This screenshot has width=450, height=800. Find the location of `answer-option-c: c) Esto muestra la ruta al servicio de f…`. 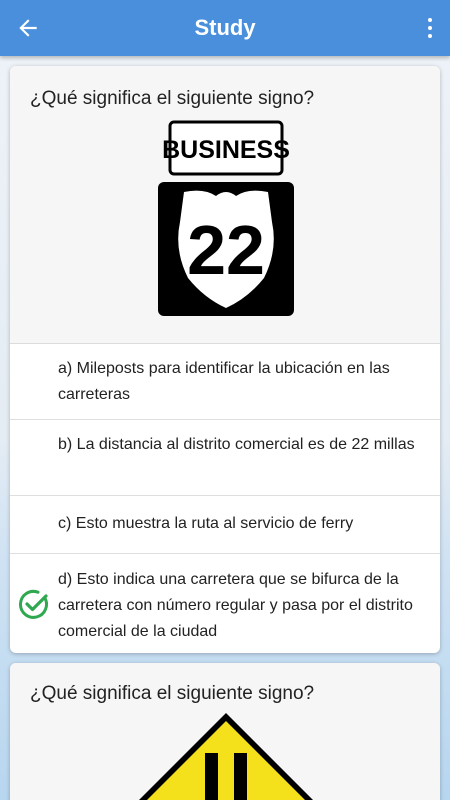

answer-option-c: c) Esto muestra la ruta al servicio de f… is located at coordinates (225, 525).